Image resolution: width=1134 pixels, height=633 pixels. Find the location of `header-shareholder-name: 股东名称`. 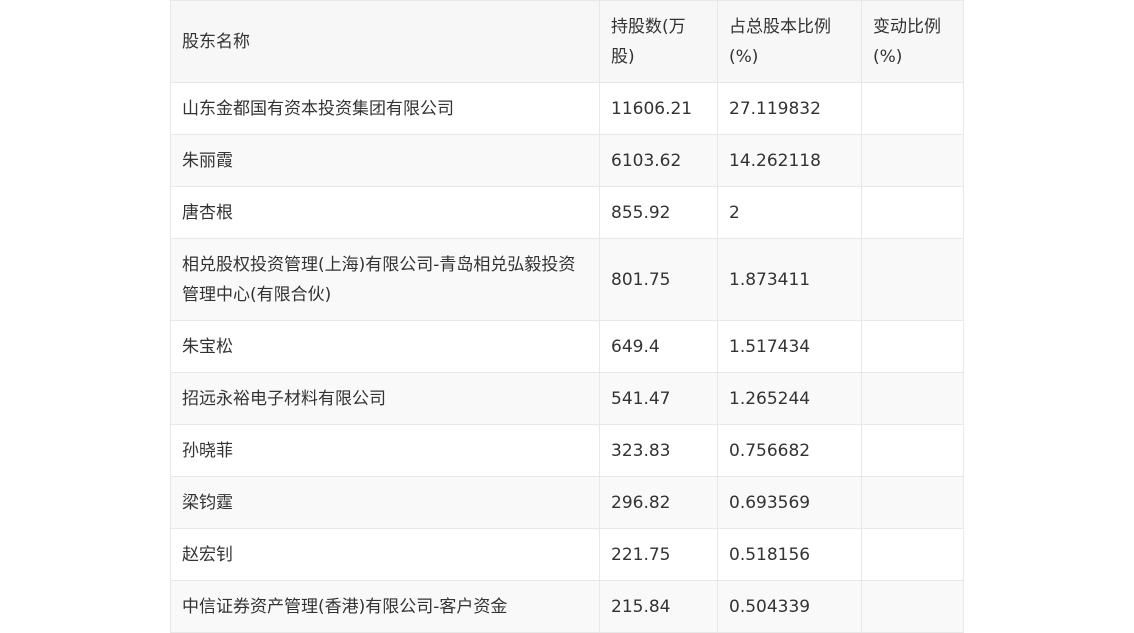

header-shareholder-name: 股东名称 is located at coordinates (385, 41).